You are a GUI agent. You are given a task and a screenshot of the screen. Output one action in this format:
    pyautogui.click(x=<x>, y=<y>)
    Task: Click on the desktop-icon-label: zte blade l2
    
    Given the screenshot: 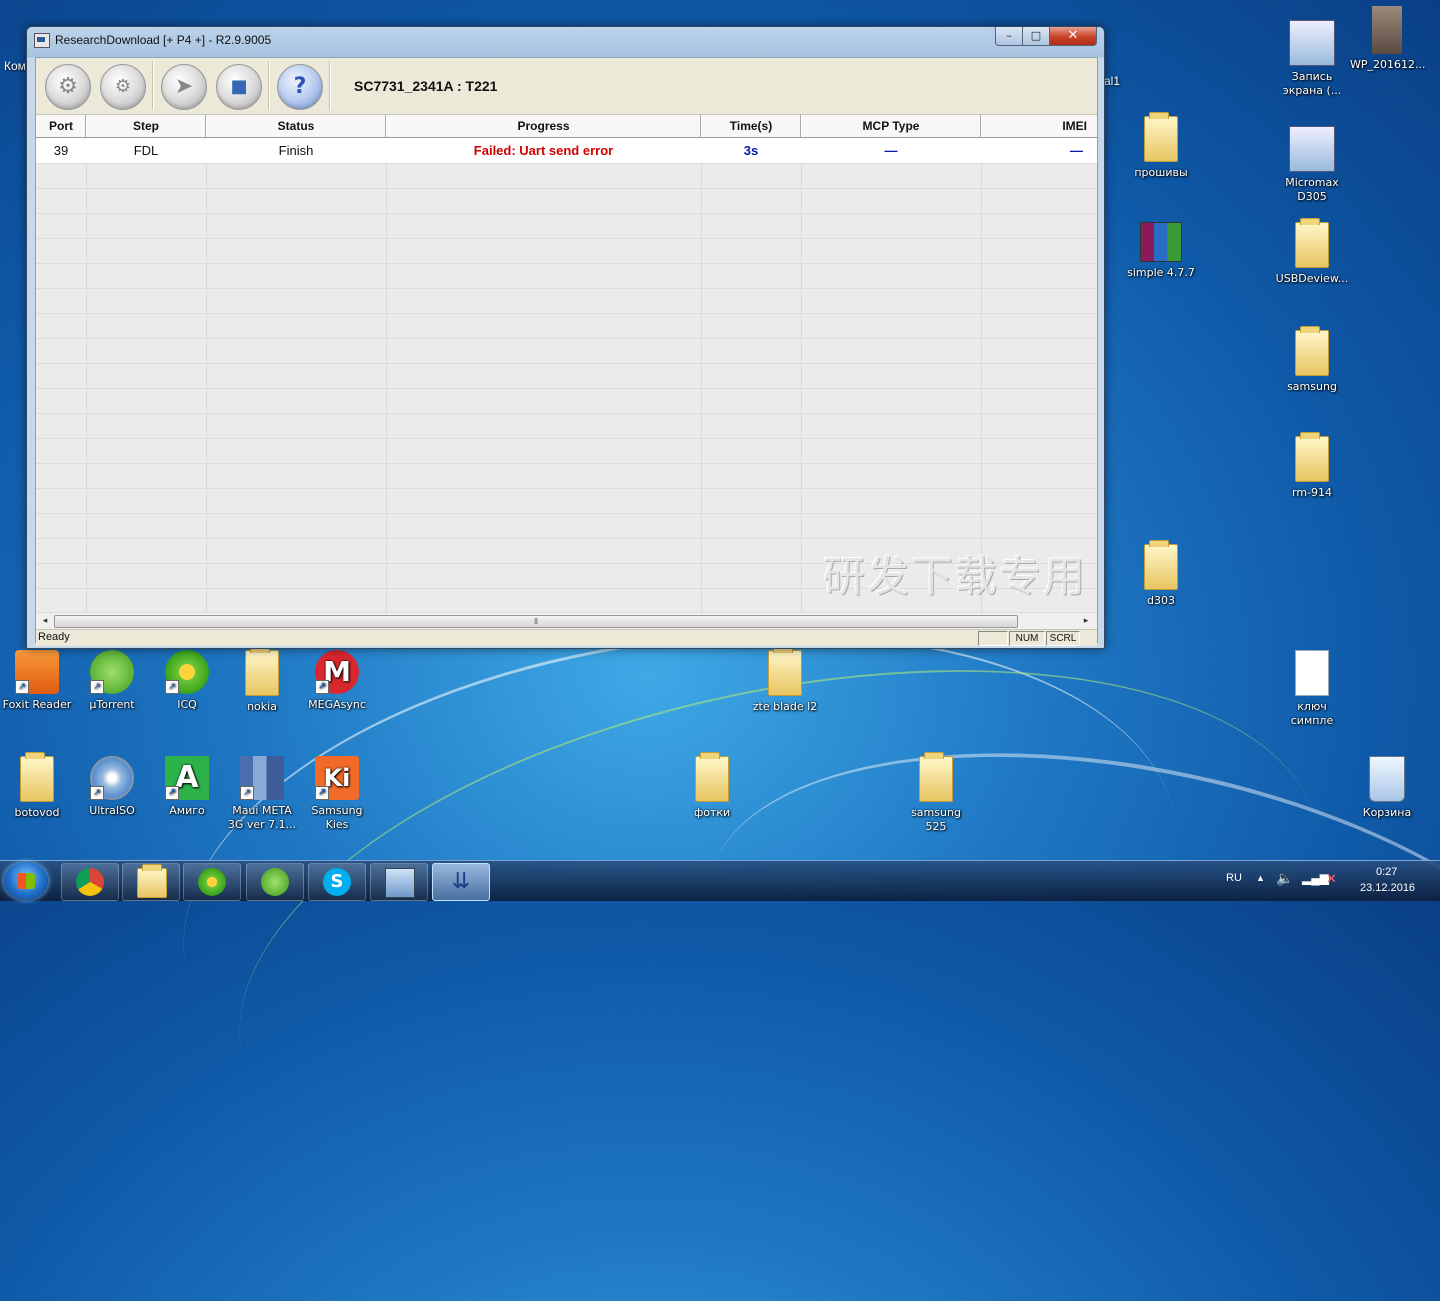 What is the action you would take?
    pyautogui.click(x=785, y=706)
    